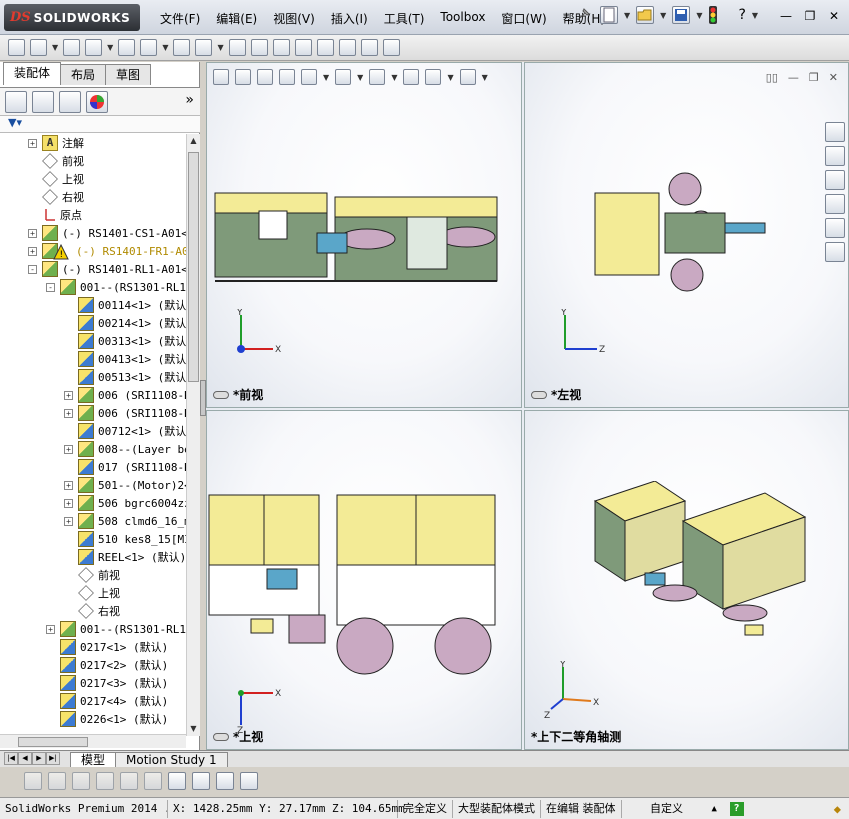 The image size is (849, 819). Describe the element at coordinates (92, 575) in the screenshot. I see `tree-item: 前视` at that location.